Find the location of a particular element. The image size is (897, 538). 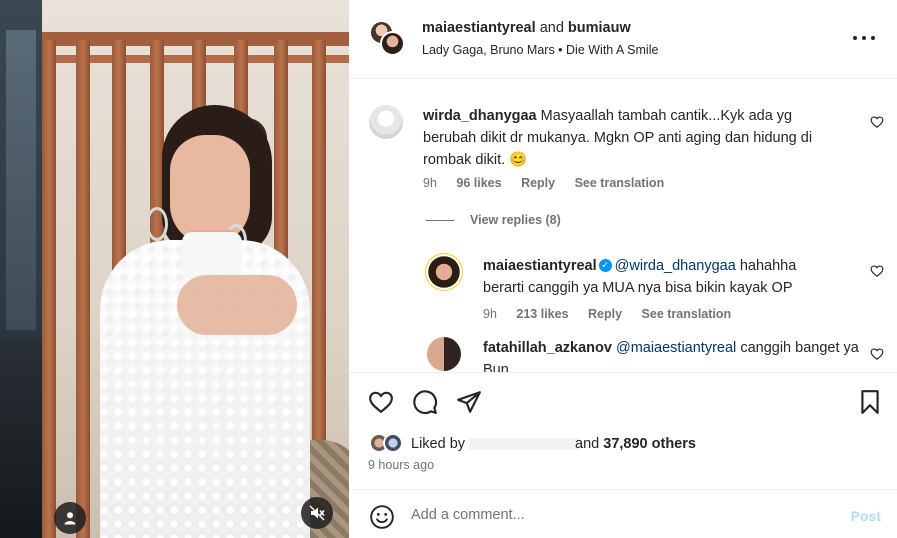

comment-mention: @maiaestiantyreal is located at coordinates (676, 348).